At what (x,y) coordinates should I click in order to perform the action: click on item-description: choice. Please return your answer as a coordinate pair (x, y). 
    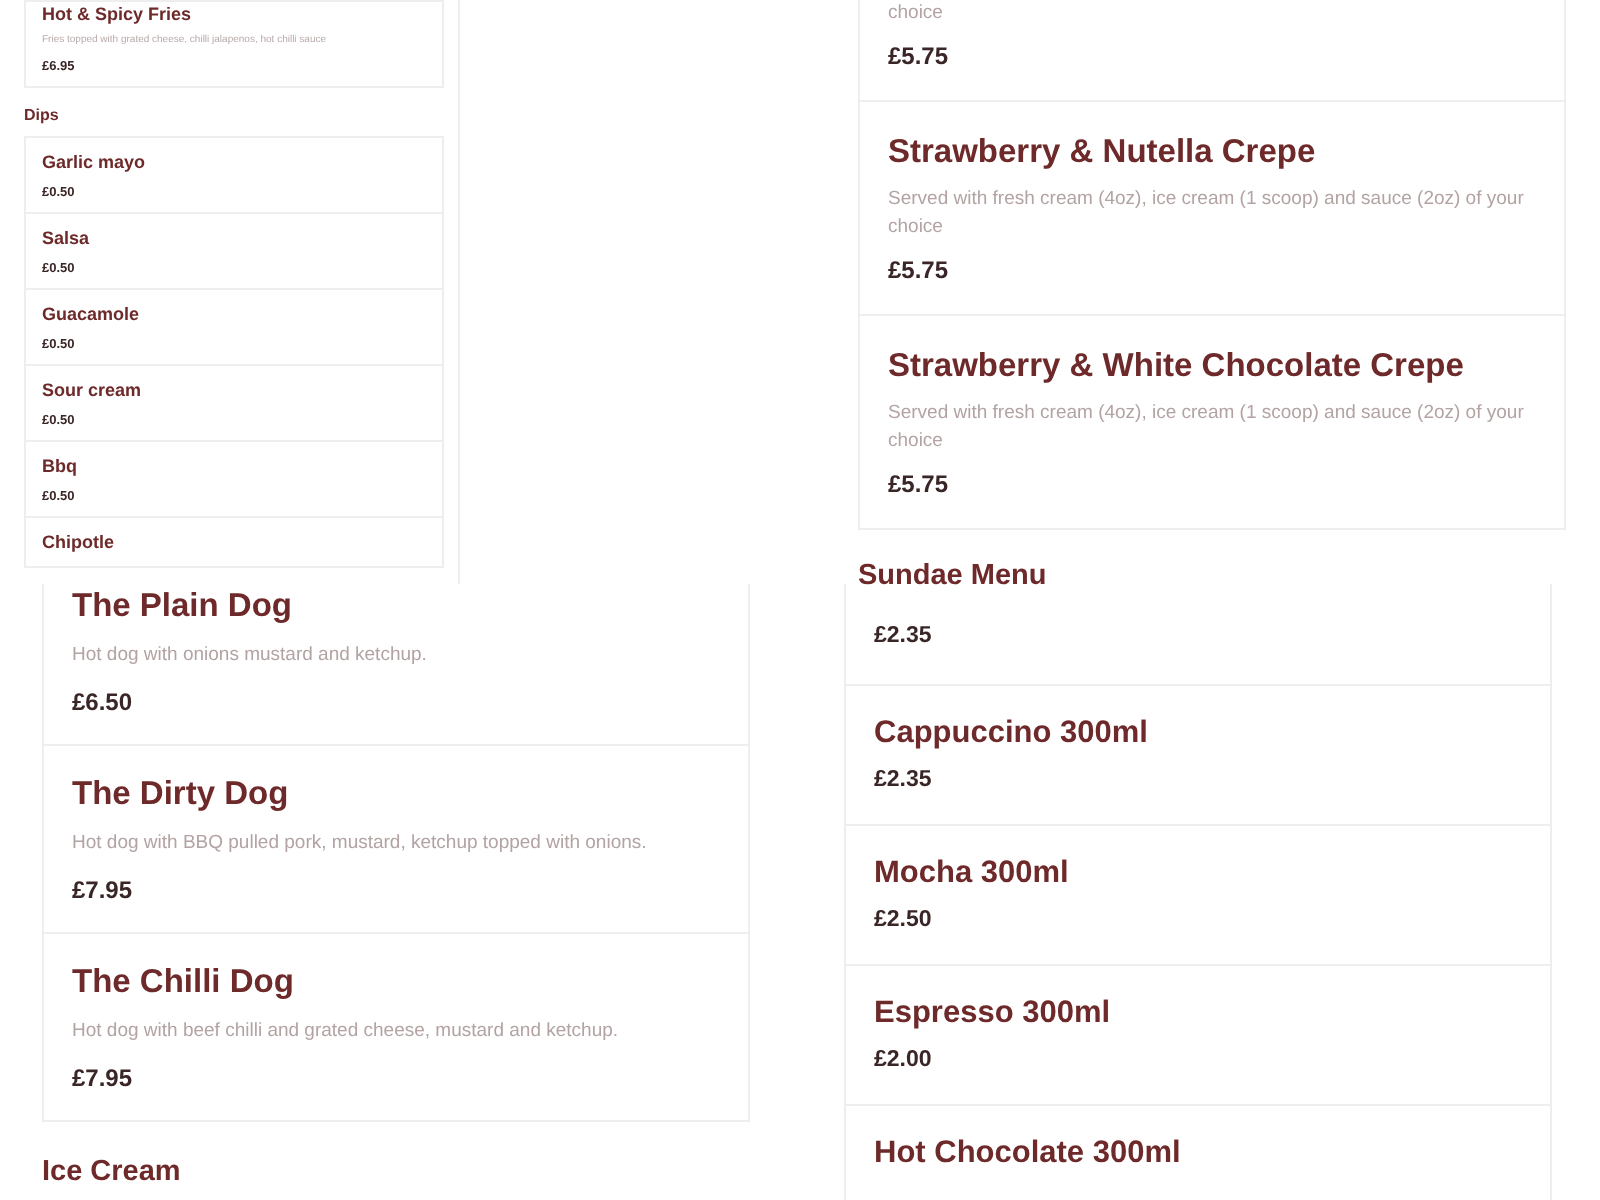
    Looking at the image, I should click on (916, 14).